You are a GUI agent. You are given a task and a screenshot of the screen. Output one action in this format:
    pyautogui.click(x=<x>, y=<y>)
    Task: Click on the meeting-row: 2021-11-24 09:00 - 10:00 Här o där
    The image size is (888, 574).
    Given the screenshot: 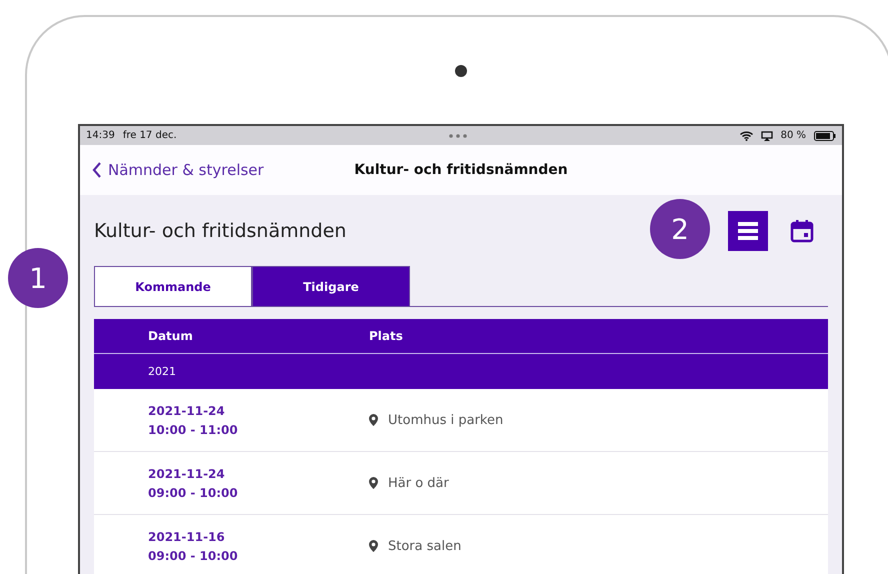 What is the action you would take?
    pyautogui.click(x=461, y=483)
    